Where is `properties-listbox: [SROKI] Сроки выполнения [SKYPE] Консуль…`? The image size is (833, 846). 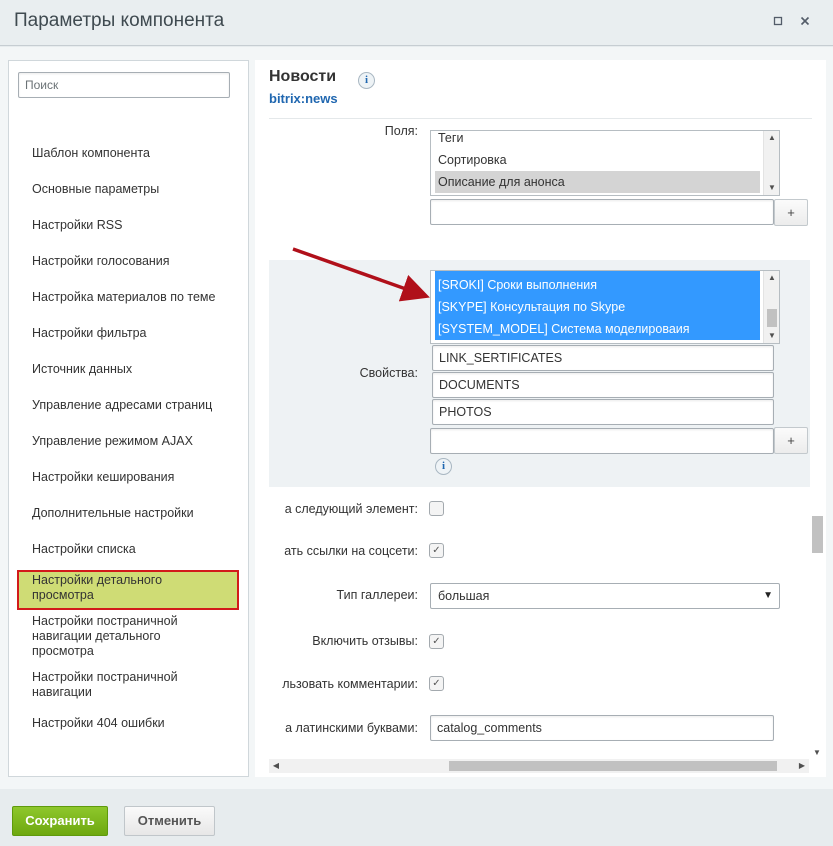
properties-listbox: [SROKI] Сроки выполнения [SKYPE] Консуль… is located at coordinates (605, 307).